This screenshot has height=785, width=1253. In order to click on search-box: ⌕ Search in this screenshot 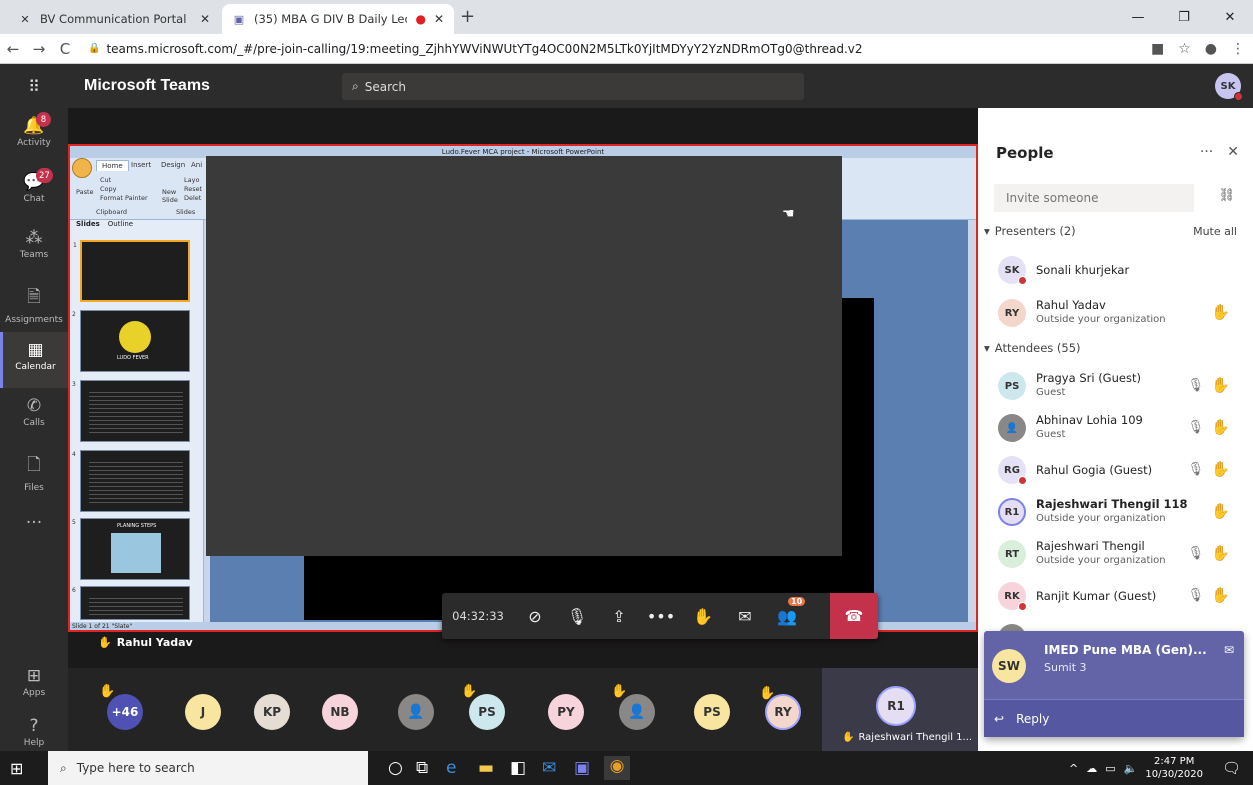, I will do `click(573, 86)`.